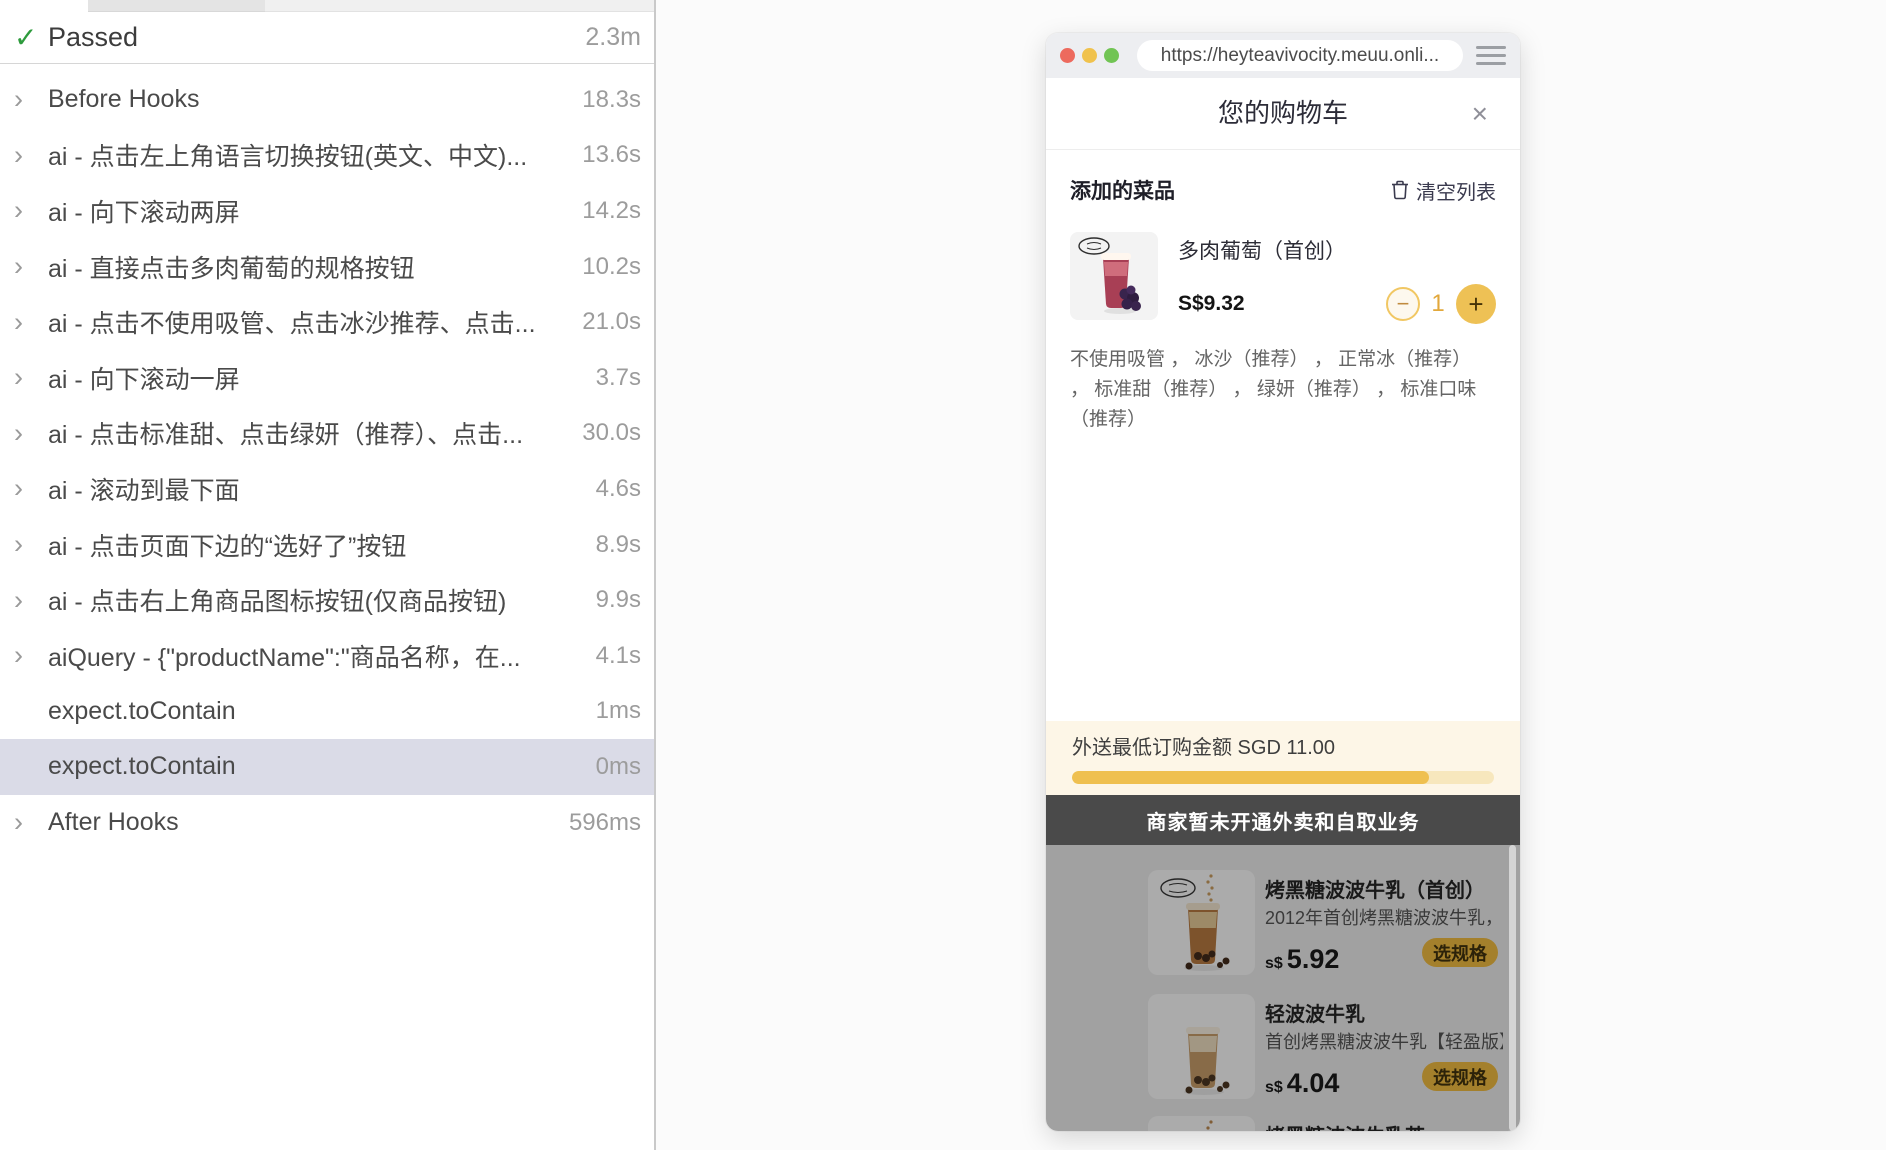 This screenshot has width=1886, height=1150. What do you see at coordinates (44, 6) in the screenshot?
I see `active-tab-top` at bounding box center [44, 6].